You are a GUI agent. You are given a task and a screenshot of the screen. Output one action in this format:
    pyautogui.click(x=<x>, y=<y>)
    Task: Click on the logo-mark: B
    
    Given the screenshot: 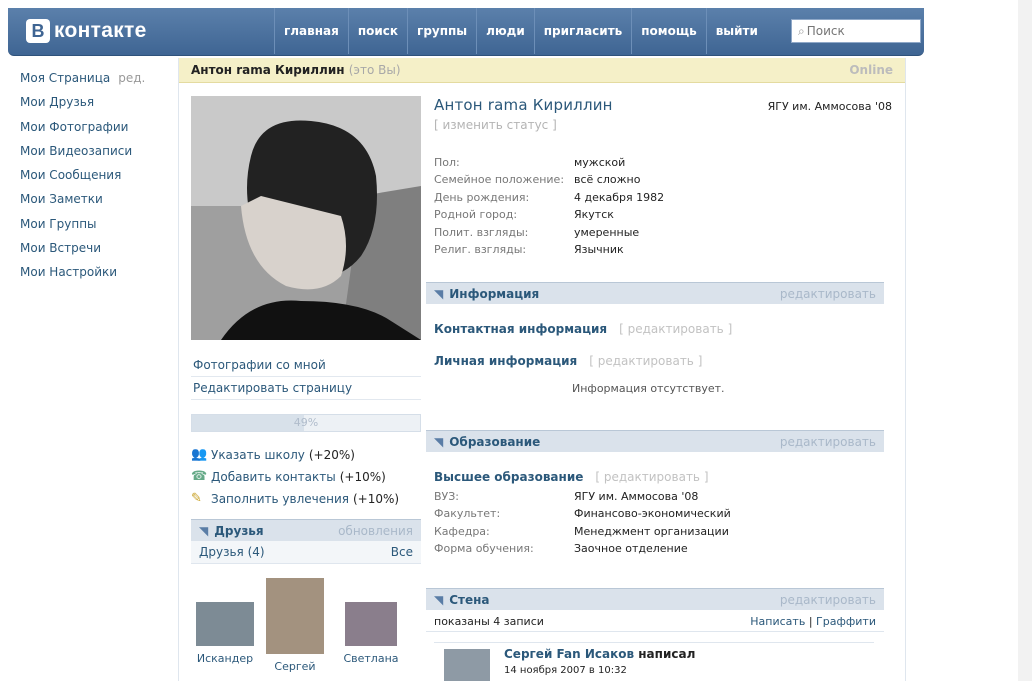 What is the action you would take?
    pyautogui.click(x=38, y=31)
    